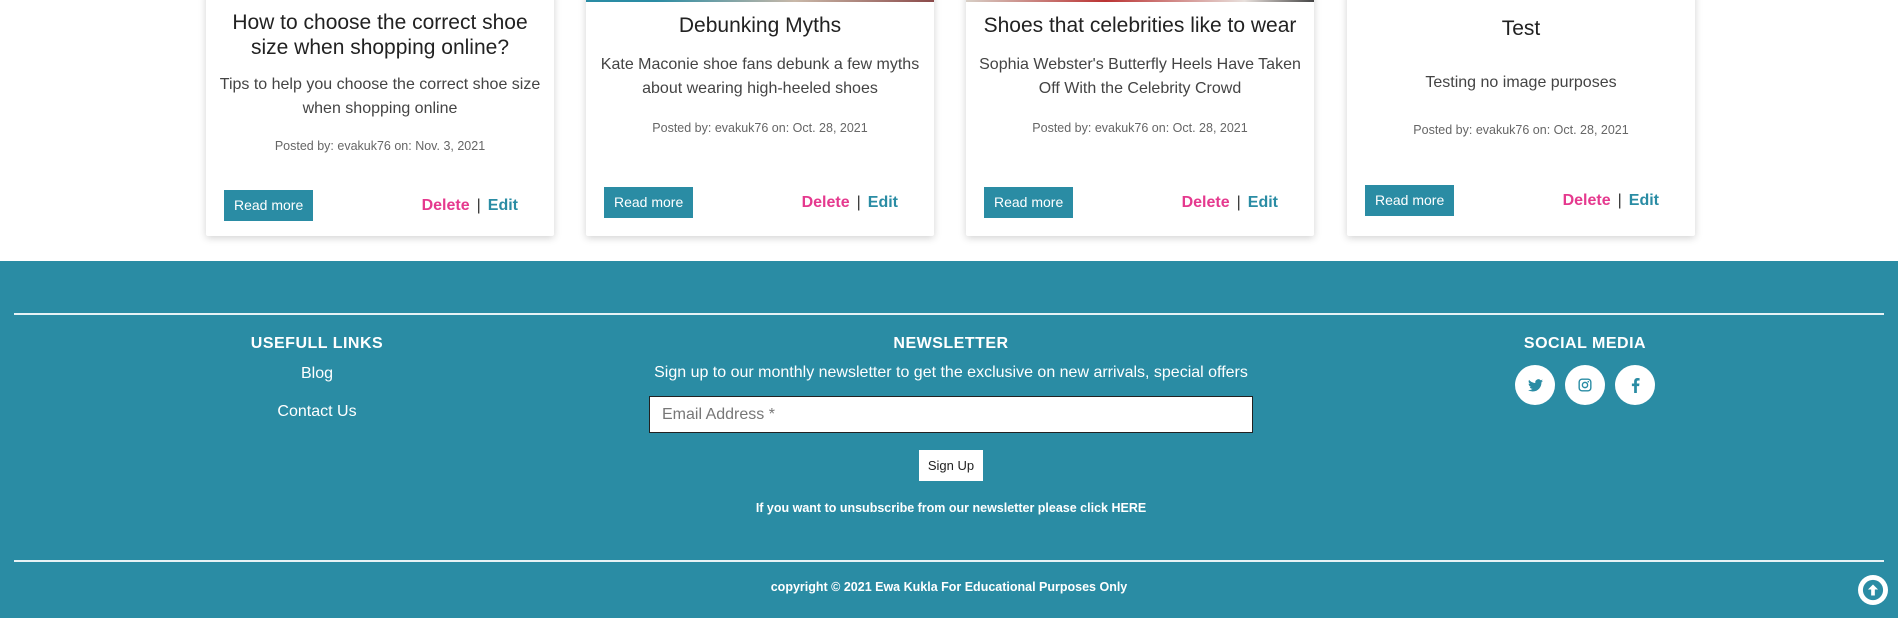 The height and width of the screenshot is (618, 1898). What do you see at coordinates (1635, 385) in the screenshot?
I see `facebook-icon` at bounding box center [1635, 385].